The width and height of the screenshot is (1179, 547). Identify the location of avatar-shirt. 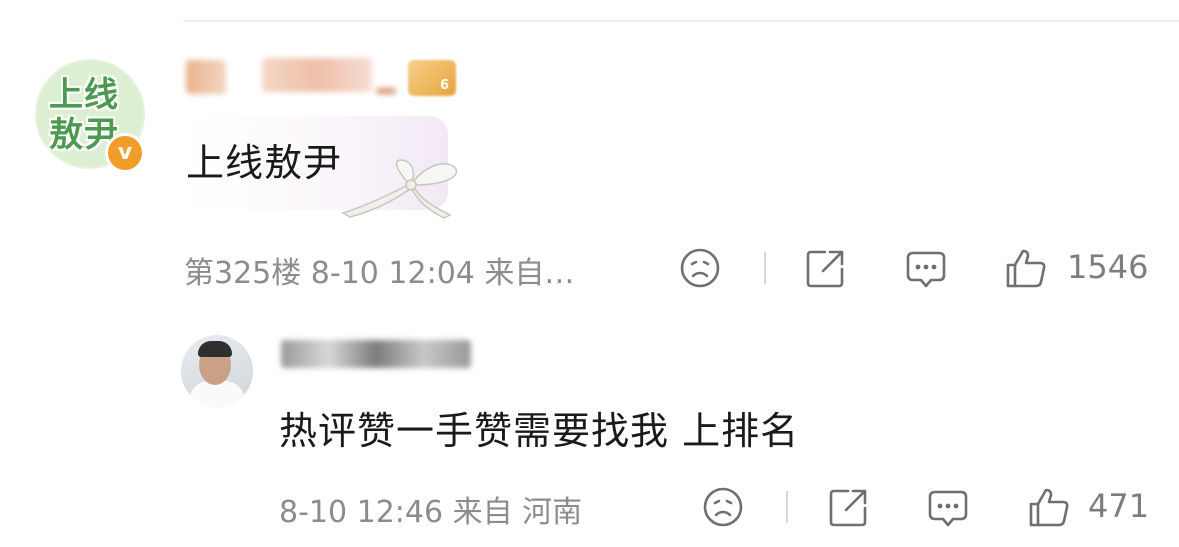
(217, 394).